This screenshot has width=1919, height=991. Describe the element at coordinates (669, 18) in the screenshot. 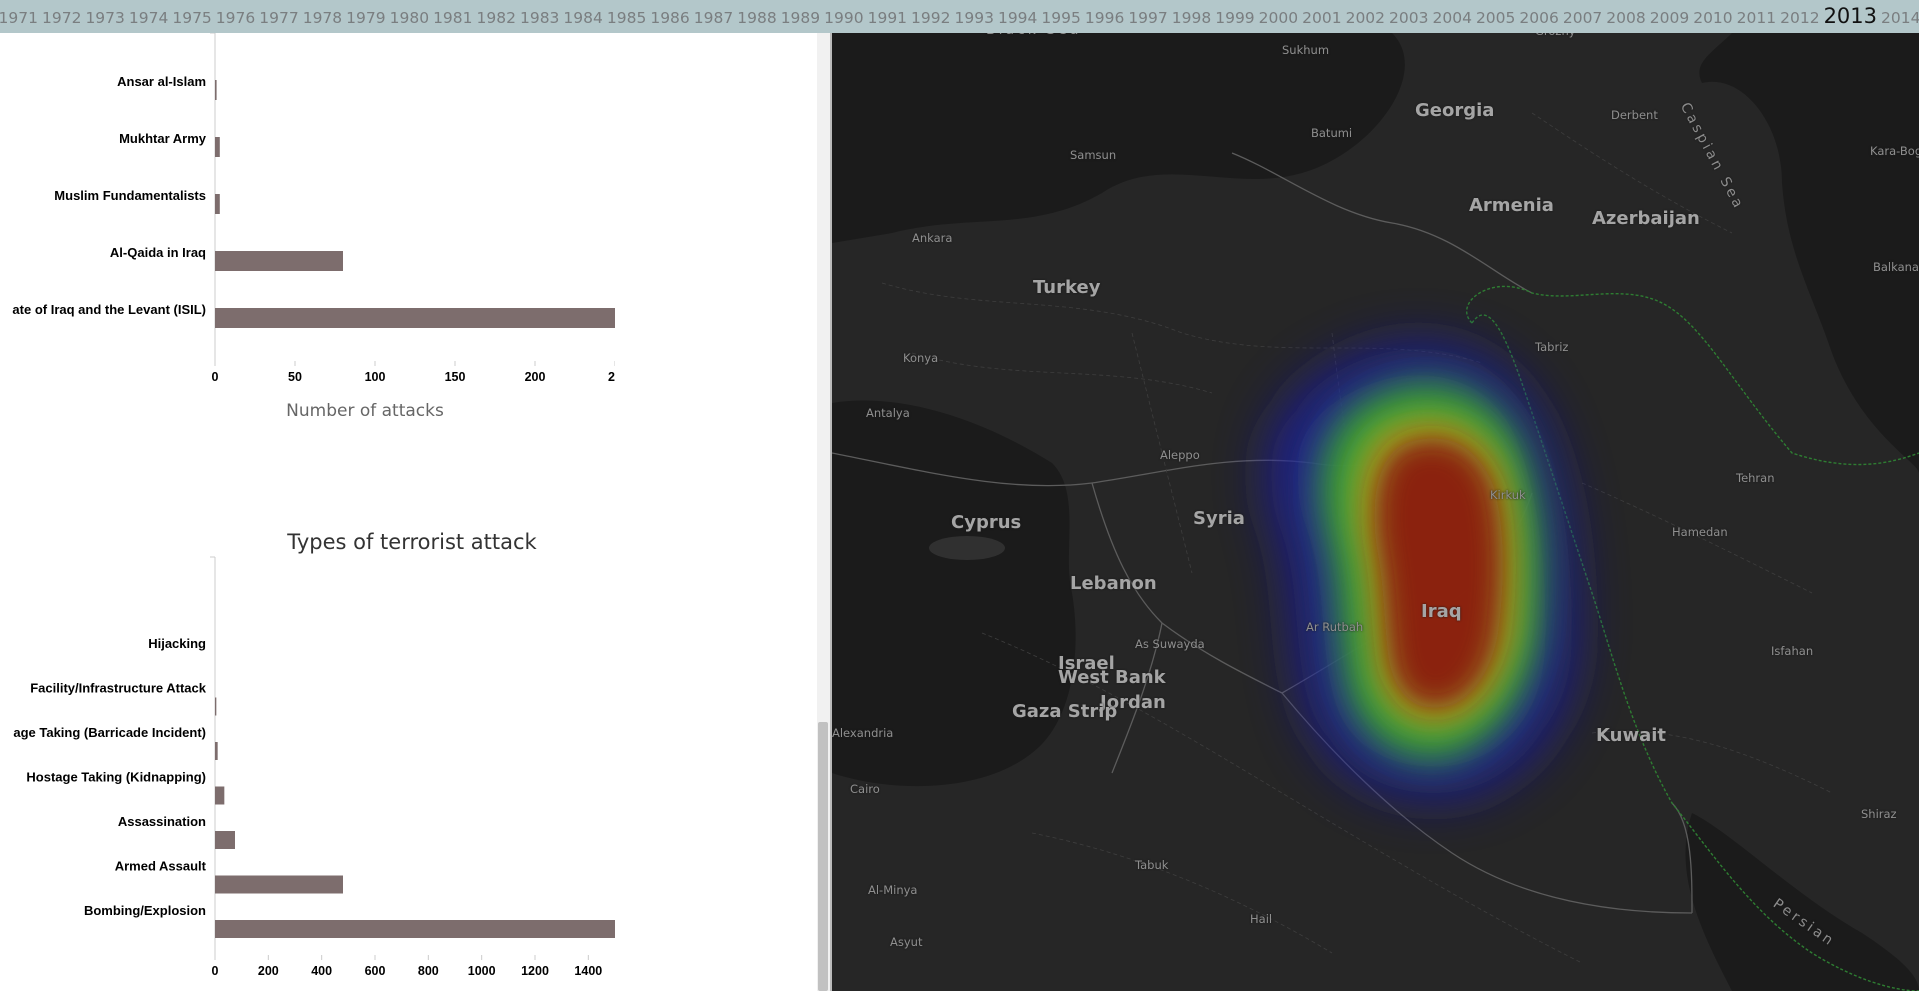

I see `year-1986: 1986` at that location.